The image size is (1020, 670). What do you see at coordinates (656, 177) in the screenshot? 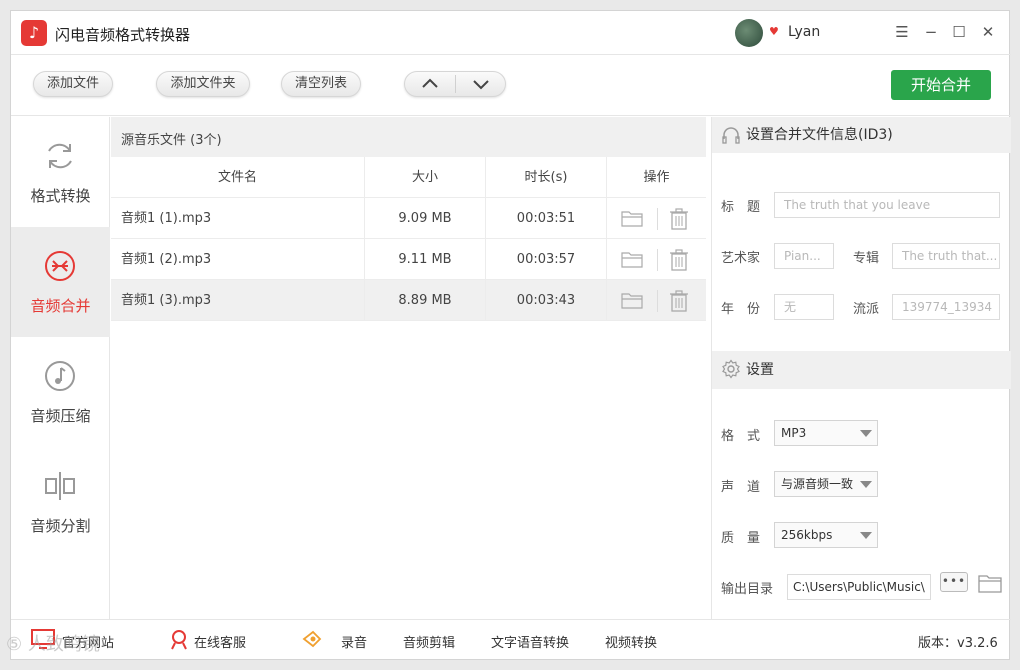
I see `column-header-actions: 操作` at bounding box center [656, 177].